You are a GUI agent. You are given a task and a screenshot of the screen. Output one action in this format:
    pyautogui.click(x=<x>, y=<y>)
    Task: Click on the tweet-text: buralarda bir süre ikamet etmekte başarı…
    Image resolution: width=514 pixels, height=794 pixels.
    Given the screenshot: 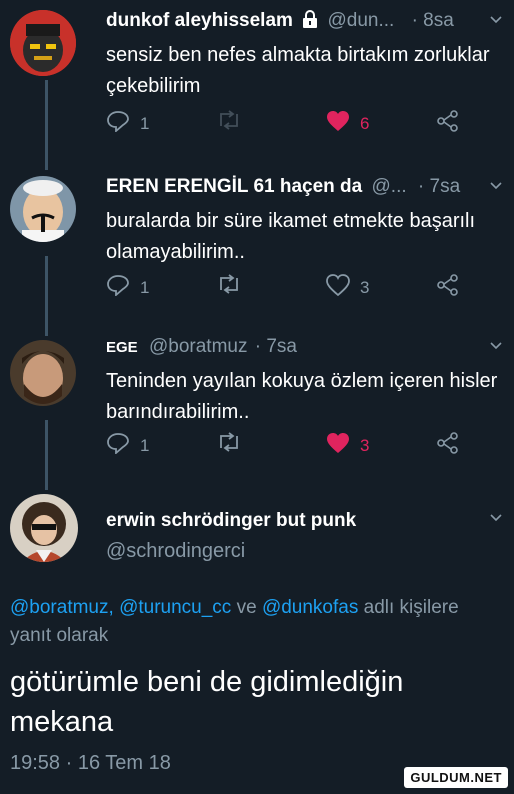 What is the action you would take?
    pyautogui.click(x=291, y=236)
    